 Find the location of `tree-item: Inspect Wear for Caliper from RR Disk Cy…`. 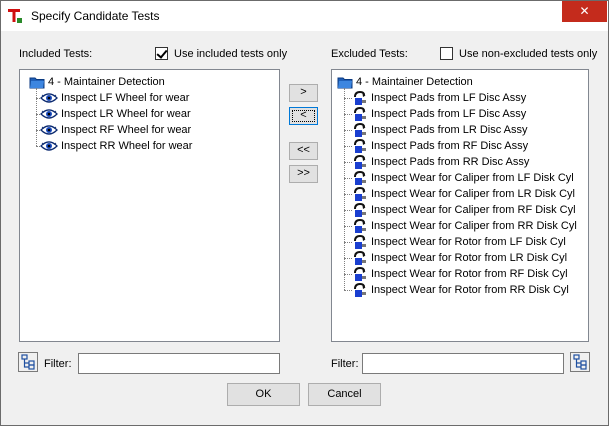

tree-item: Inspect Wear for Caliper from RR Disk Cy… is located at coordinates (464, 226).